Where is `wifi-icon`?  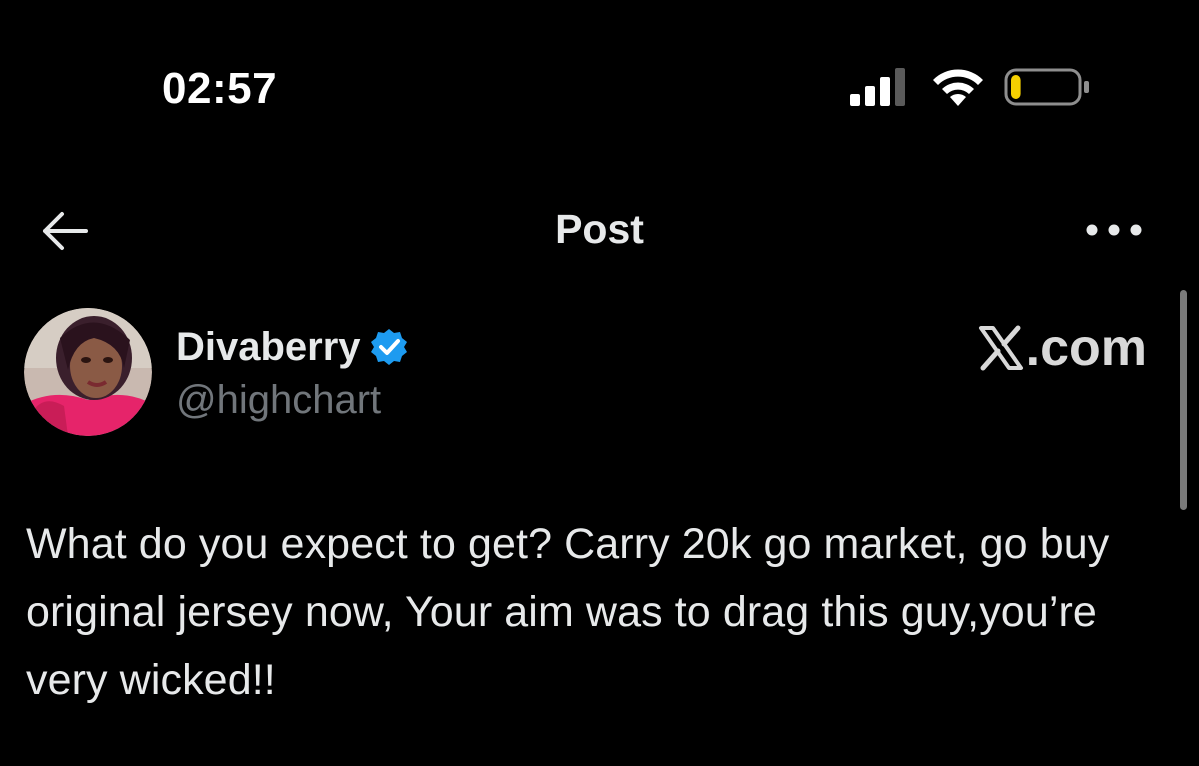 wifi-icon is located at coordinates (958, 87).